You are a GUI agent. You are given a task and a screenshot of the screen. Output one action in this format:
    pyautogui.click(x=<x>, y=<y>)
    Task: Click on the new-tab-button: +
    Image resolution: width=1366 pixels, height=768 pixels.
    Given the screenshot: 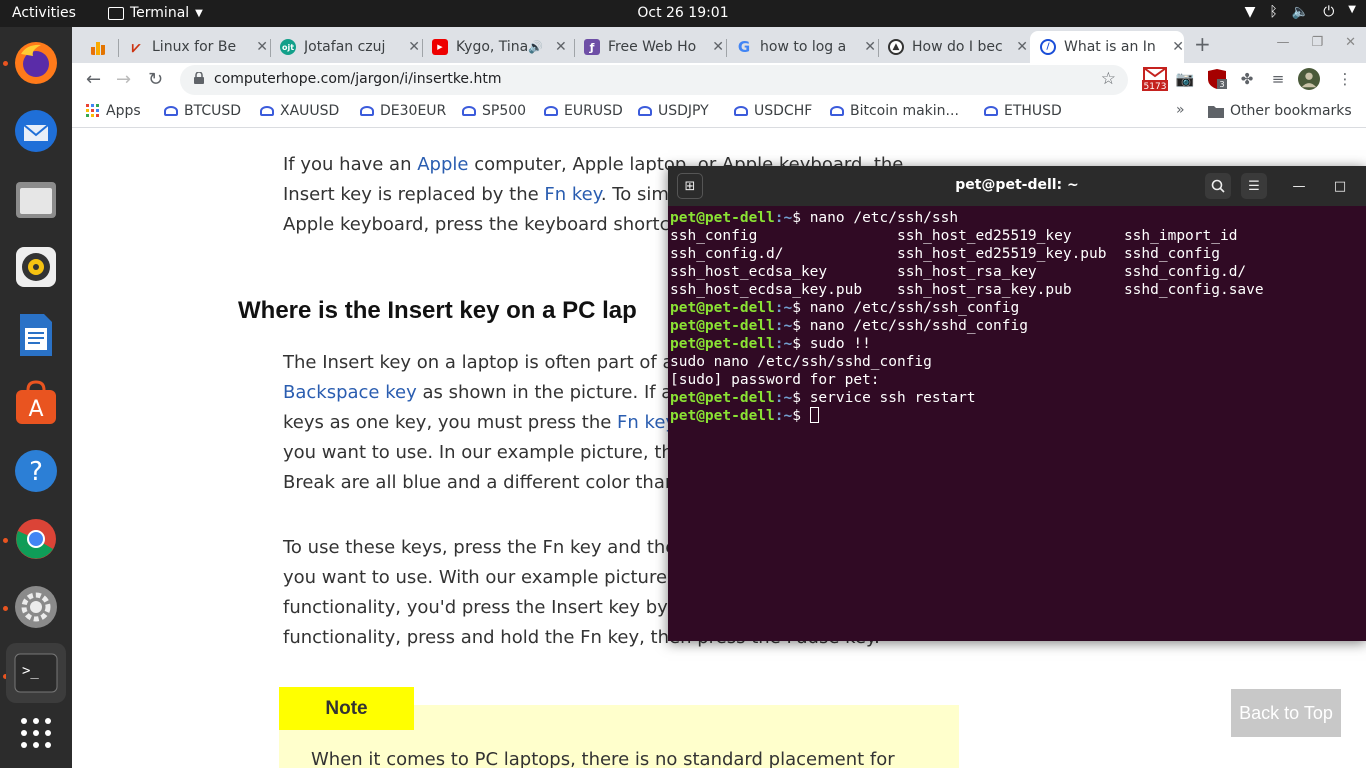 What is the action you would take?
    pyautogui.click(x=1202, y=44)
    